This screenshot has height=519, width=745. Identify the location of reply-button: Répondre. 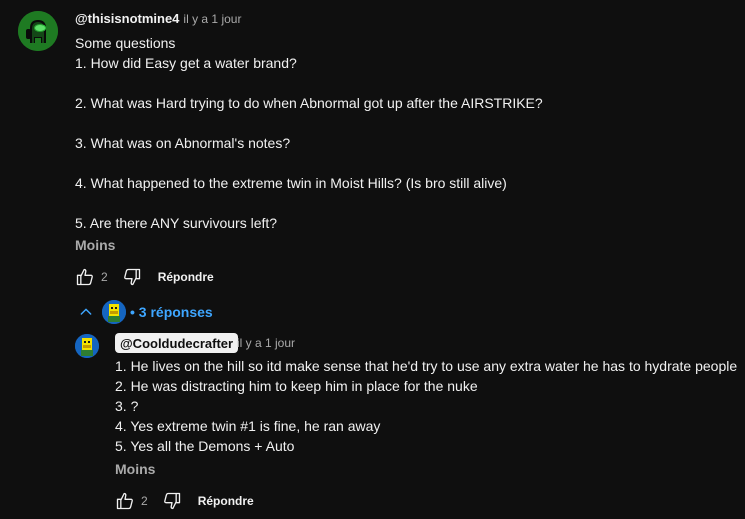
(186, 277).